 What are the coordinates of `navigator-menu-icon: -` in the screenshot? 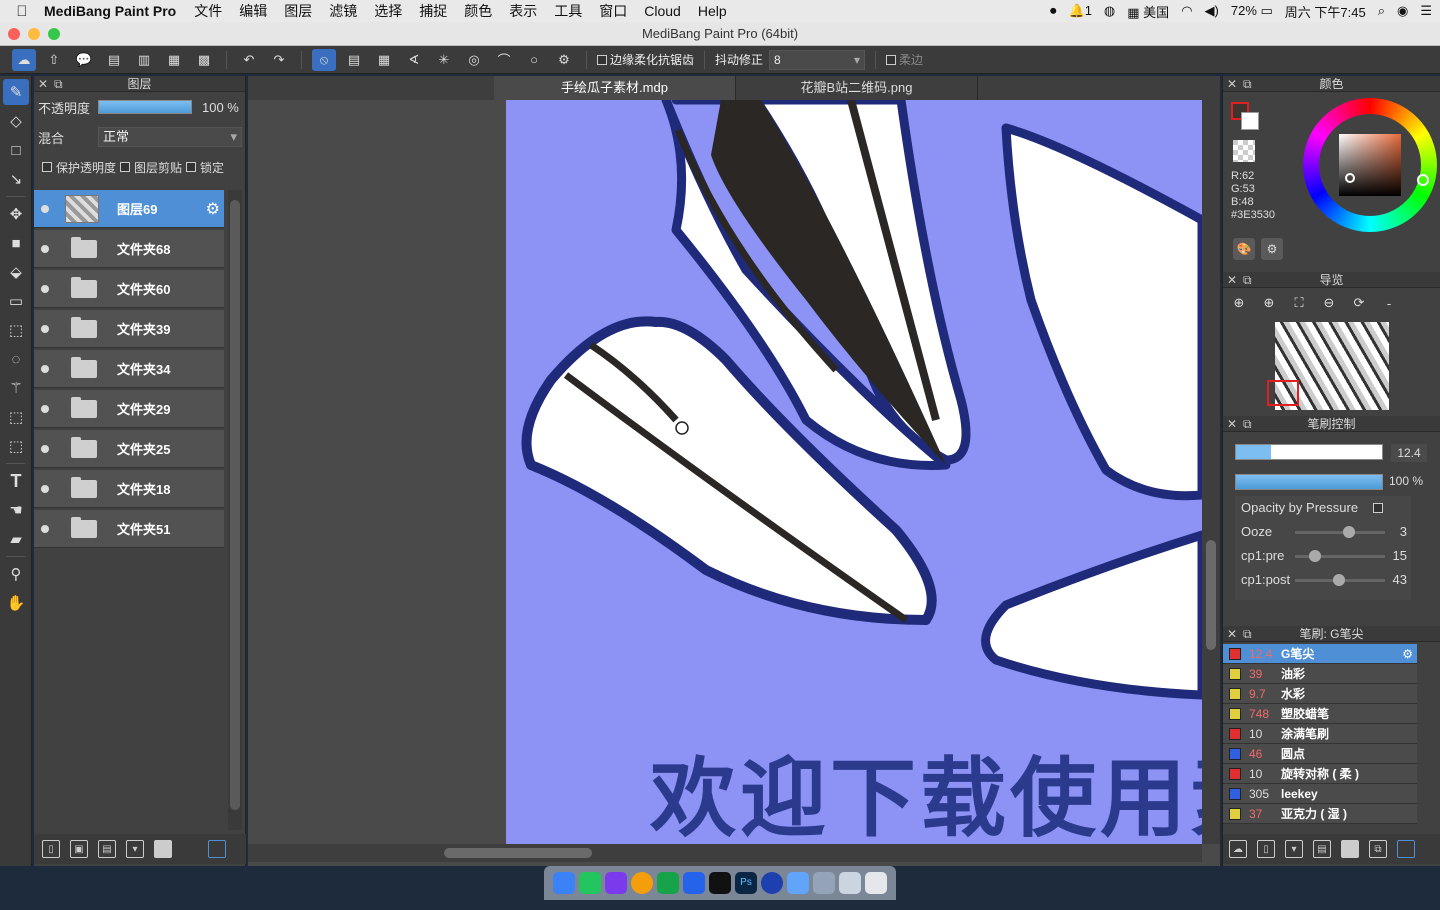 It's located at (1389, 303).